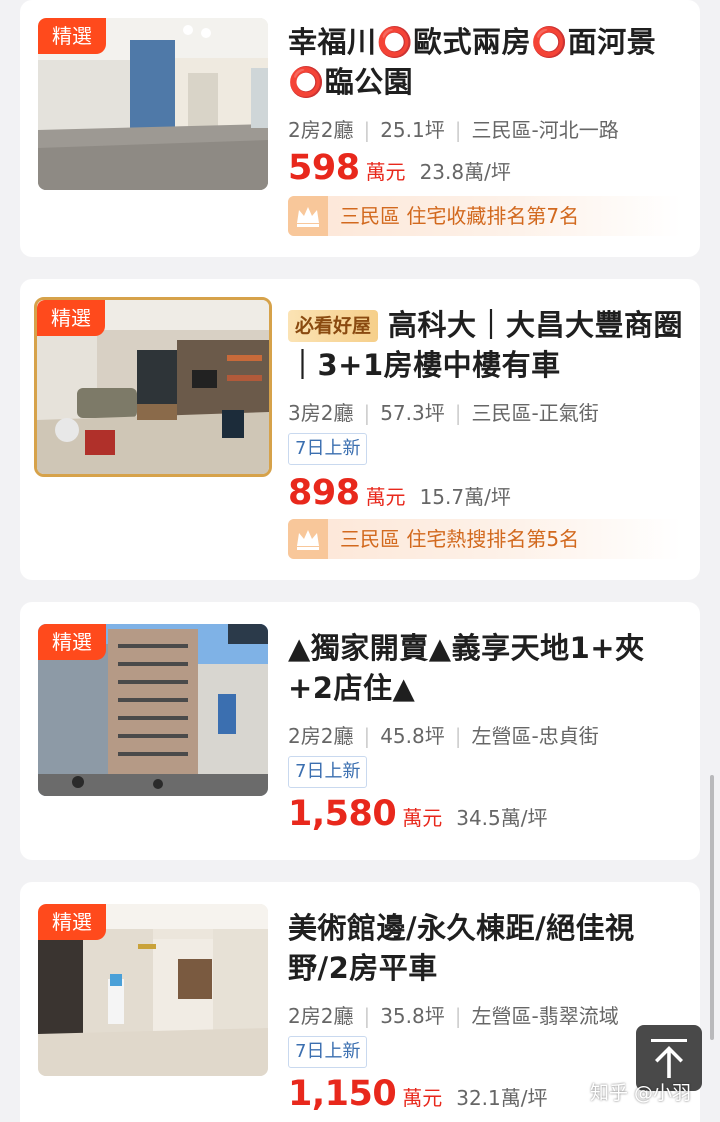 The width and height of the screenshot is (720, 1122). I want to click on ranking-text: 三民區 住宅收藏排名第7名, so click(460, 216).